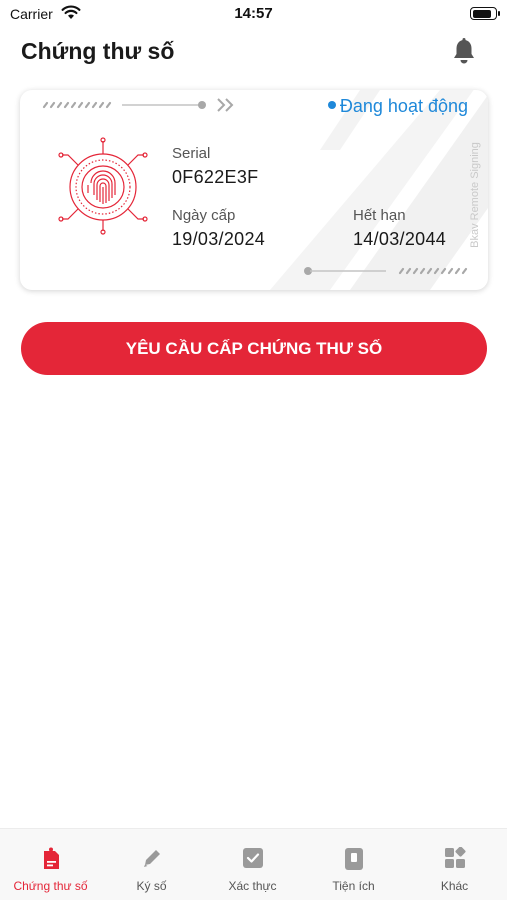  I want to click on side-brand-label: Bkav Remote Signing, so click(475, 195).